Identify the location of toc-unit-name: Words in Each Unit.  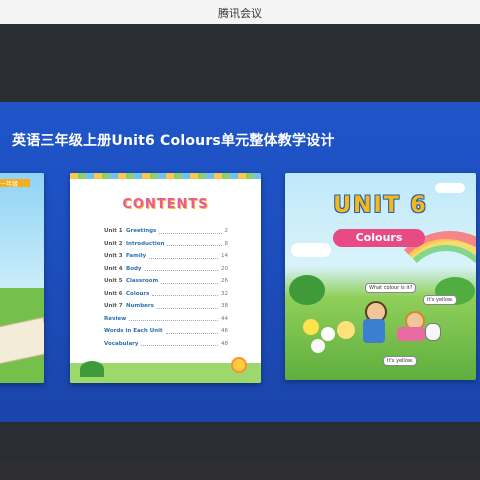
(133, 331).